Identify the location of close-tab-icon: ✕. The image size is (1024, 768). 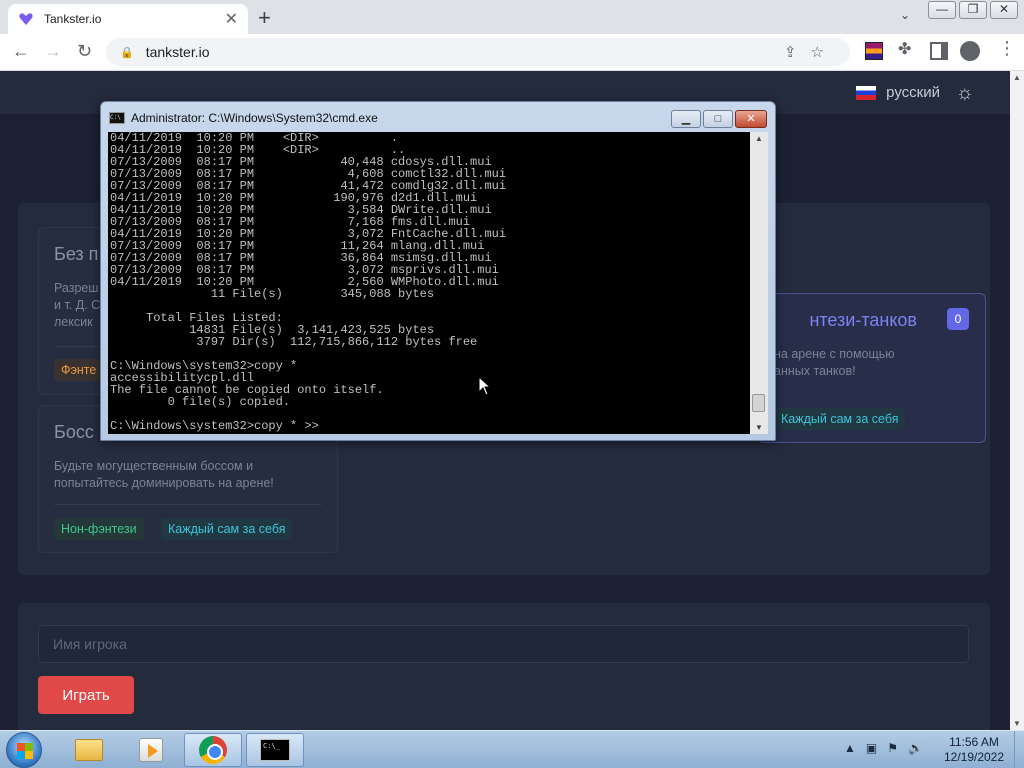
(231, 19).